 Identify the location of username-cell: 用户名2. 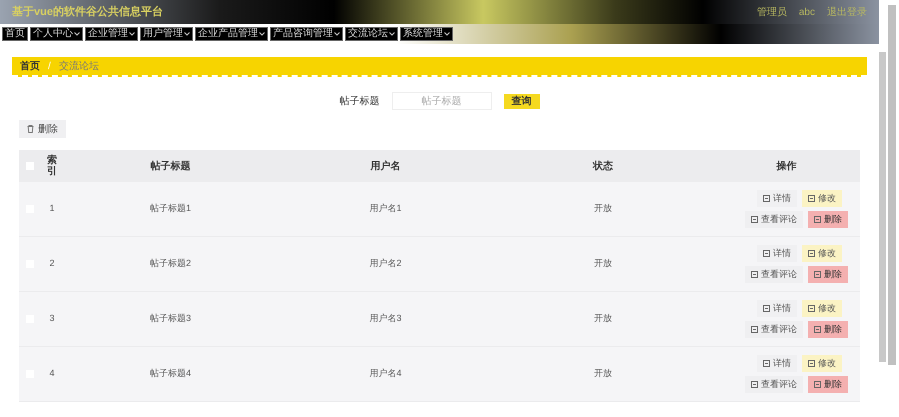
(385, 263).